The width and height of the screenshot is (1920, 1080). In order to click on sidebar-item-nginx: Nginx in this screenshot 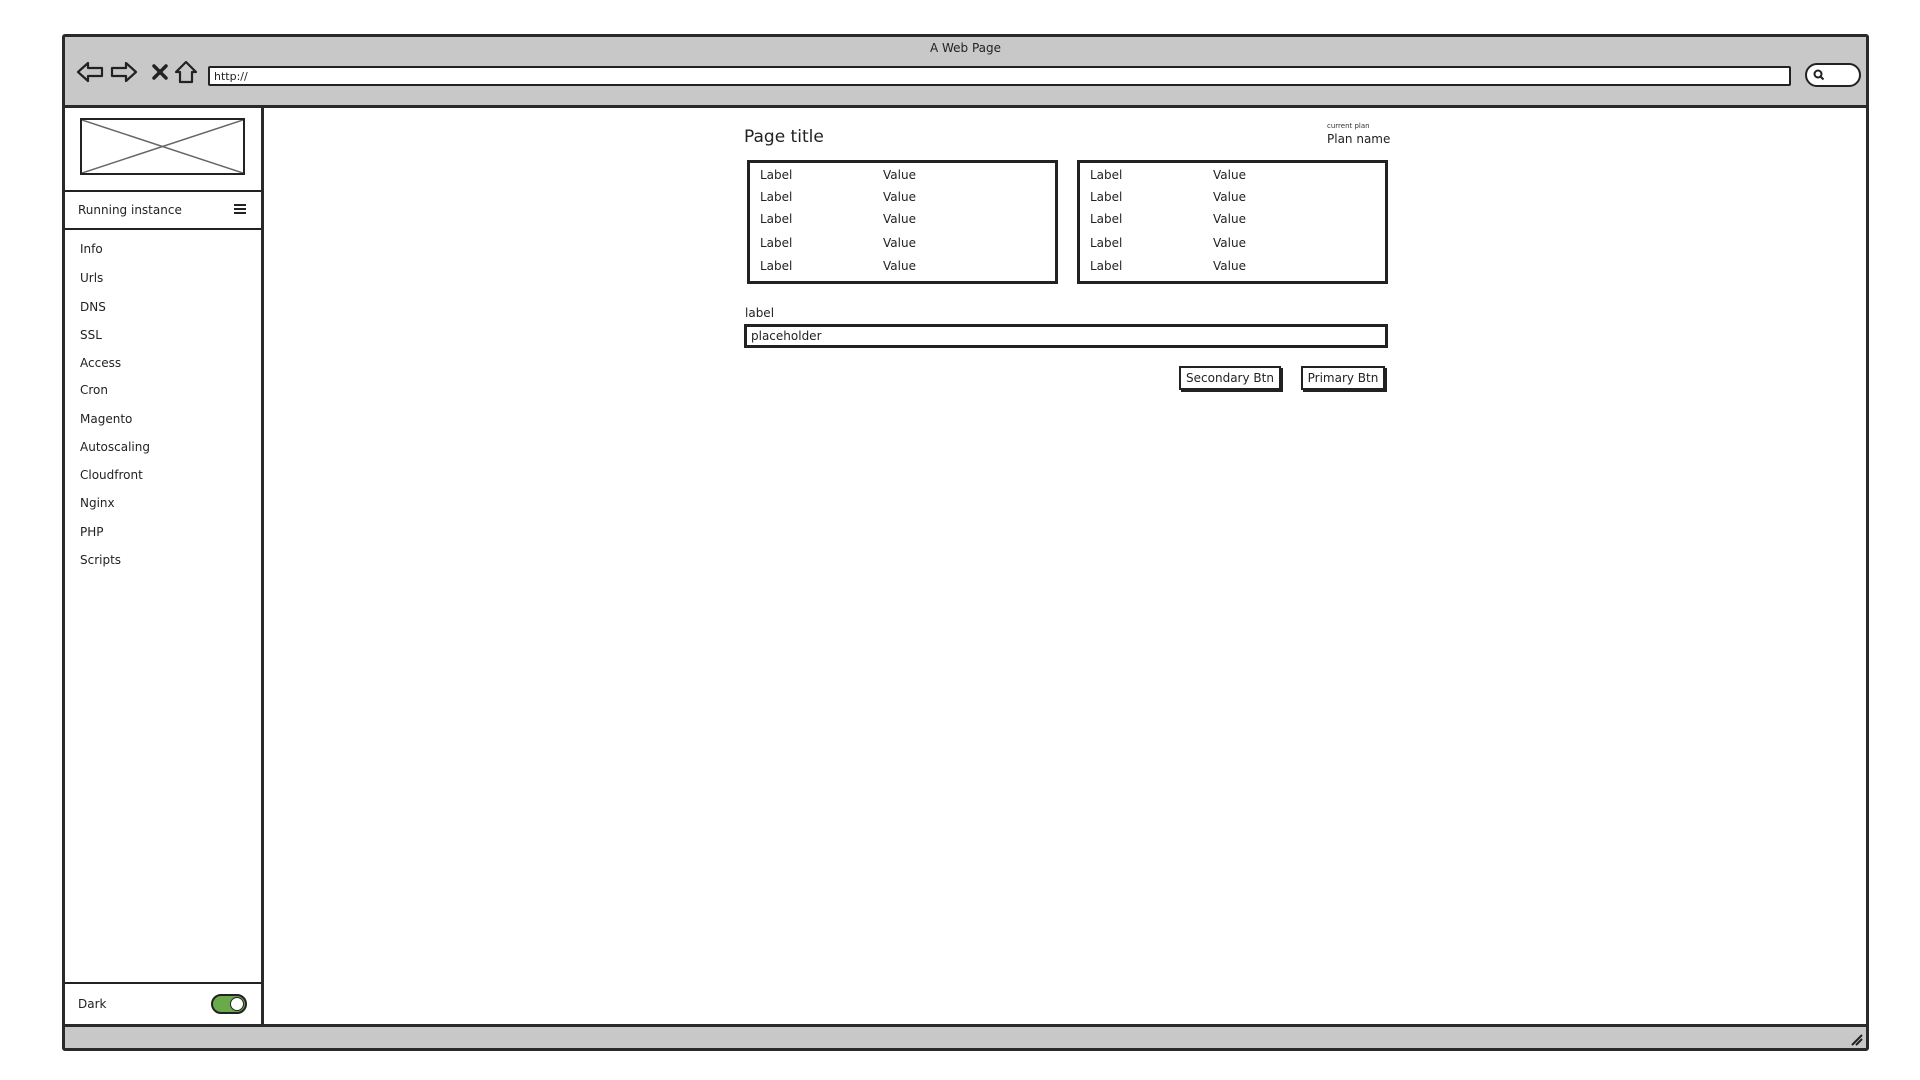, I will do `click(97, 503)`.